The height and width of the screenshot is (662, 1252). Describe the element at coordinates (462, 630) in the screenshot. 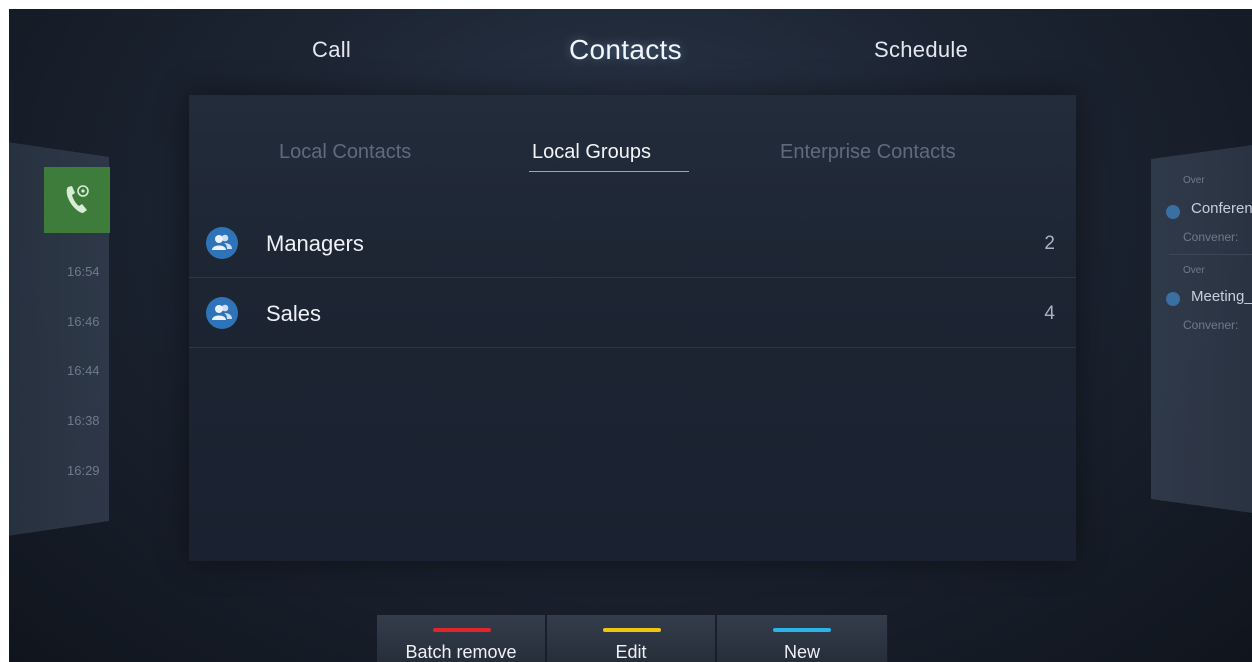

I see `red-key-indicator` at that location.